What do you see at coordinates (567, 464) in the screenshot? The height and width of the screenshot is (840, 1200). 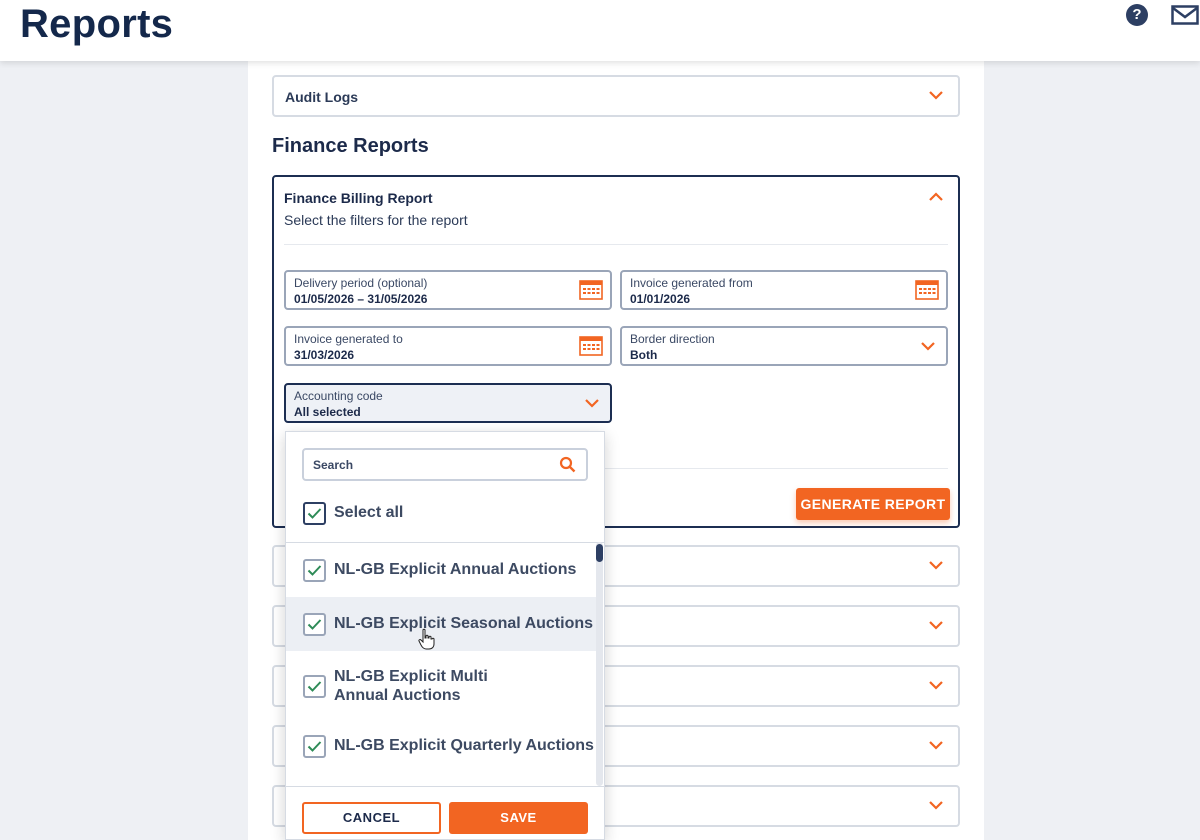 I see `search-icon` at bounding box center [567, 464].